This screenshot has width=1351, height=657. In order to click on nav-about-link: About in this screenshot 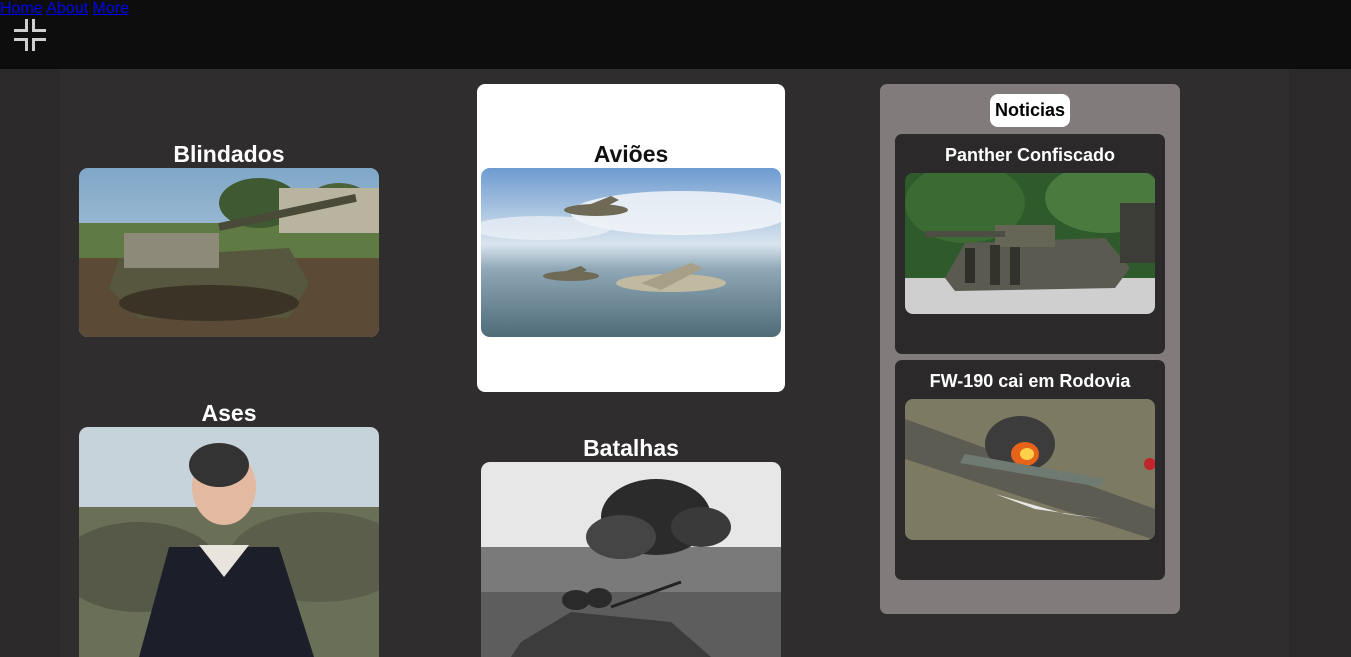, I will do `click(67, 8)`.